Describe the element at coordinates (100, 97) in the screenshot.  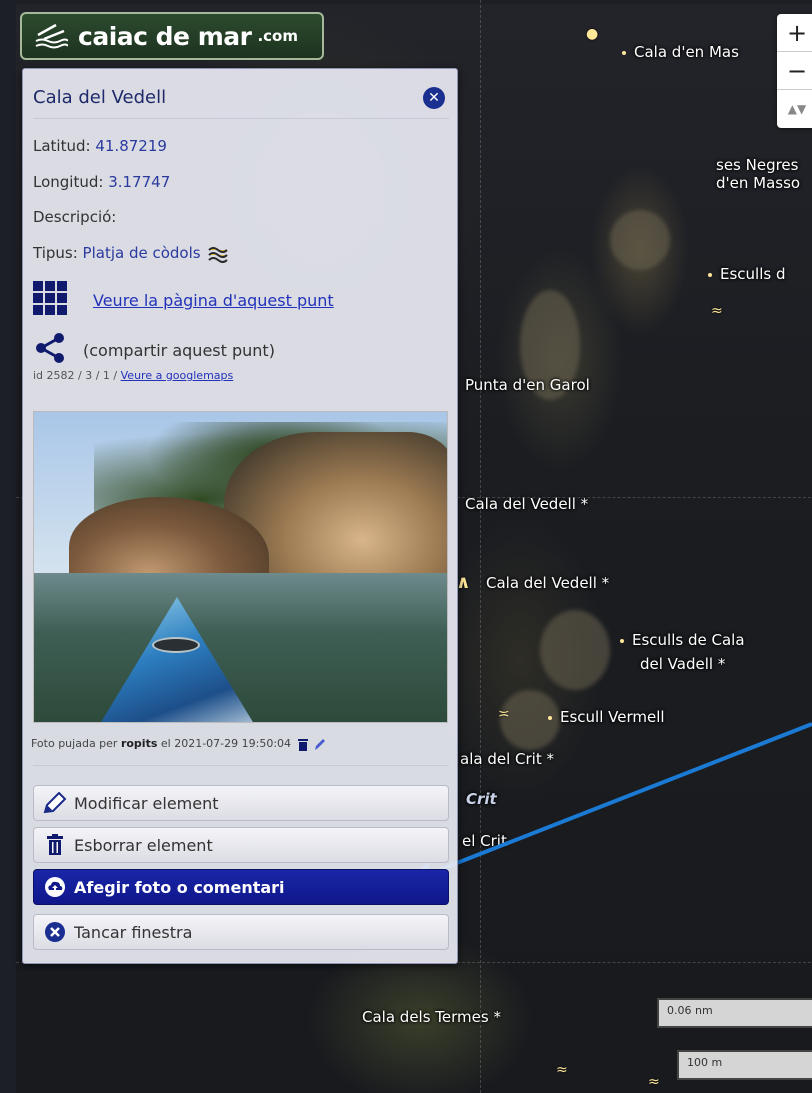
I see `popup-title: Cala del Vedell` at that location.